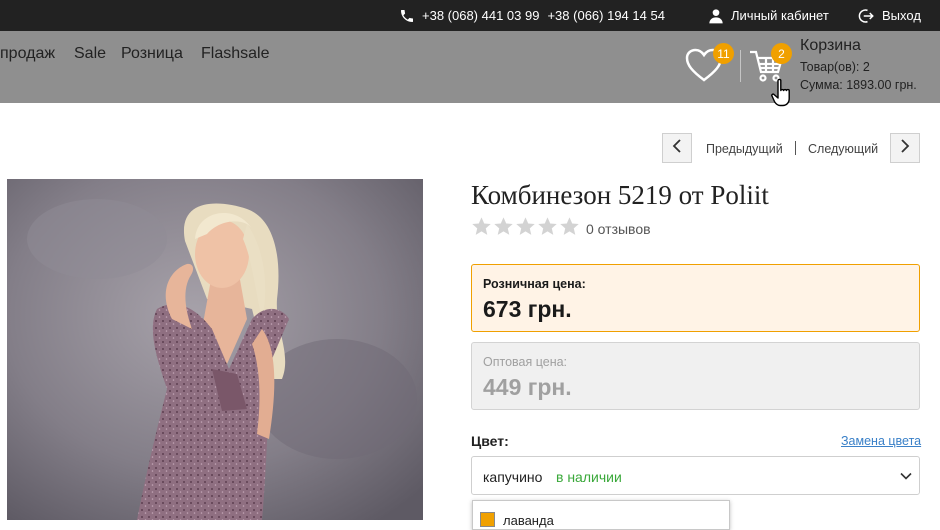  What do you see at coordinates (704, 68) in the screenshot?
I see `heart-icon` at bounding box center [704, 68].